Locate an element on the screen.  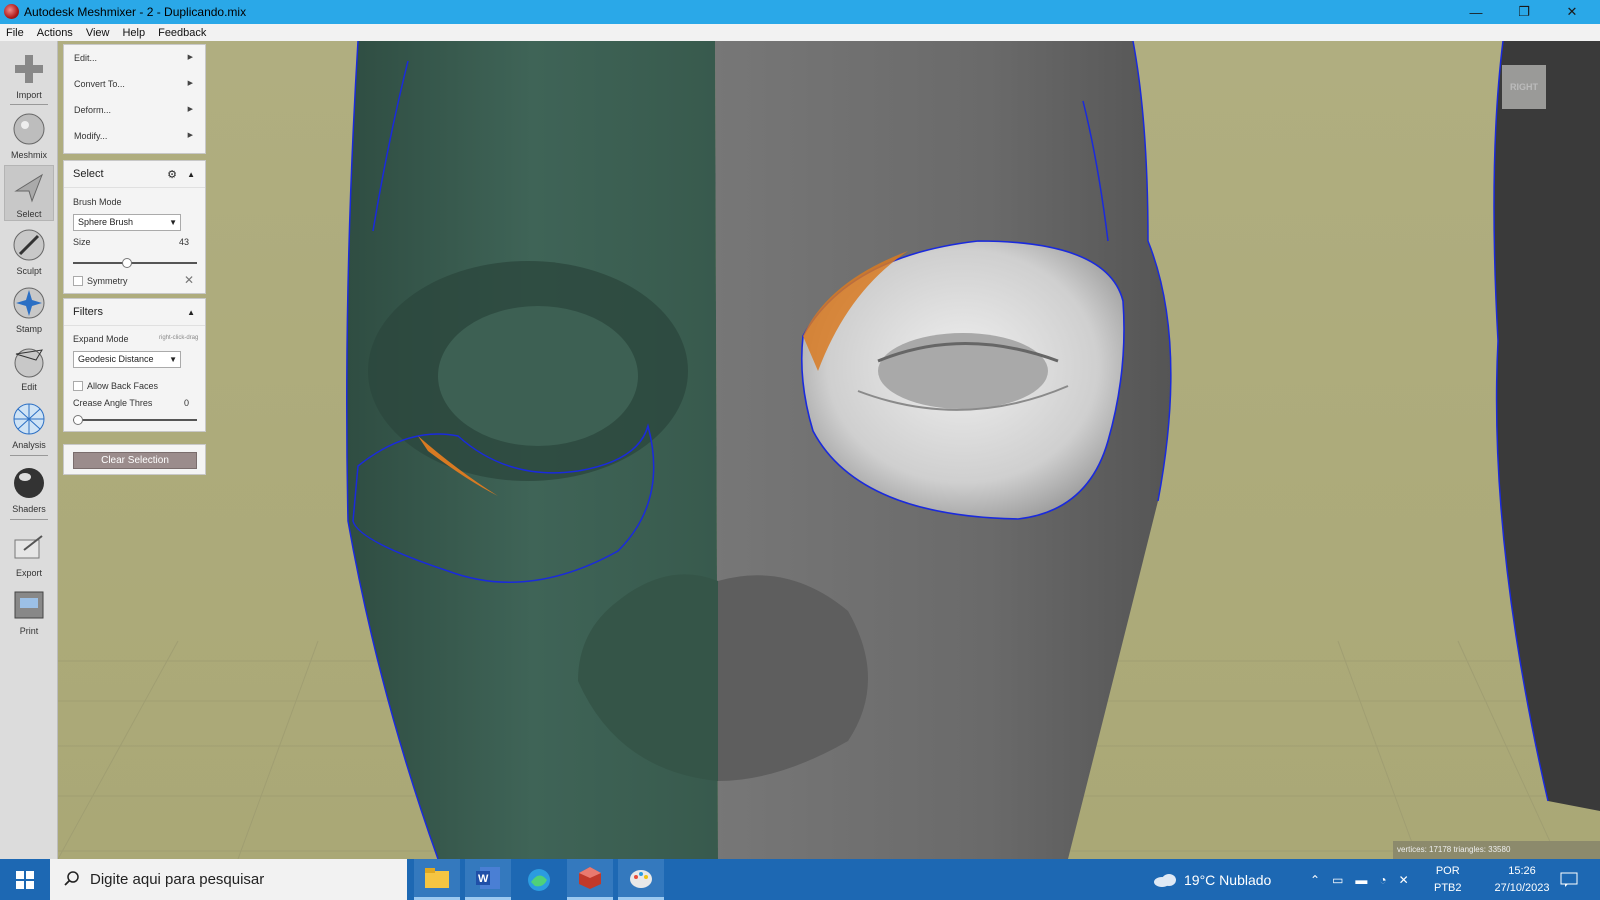
tool-select: Select is located at coordinates (29, 193).